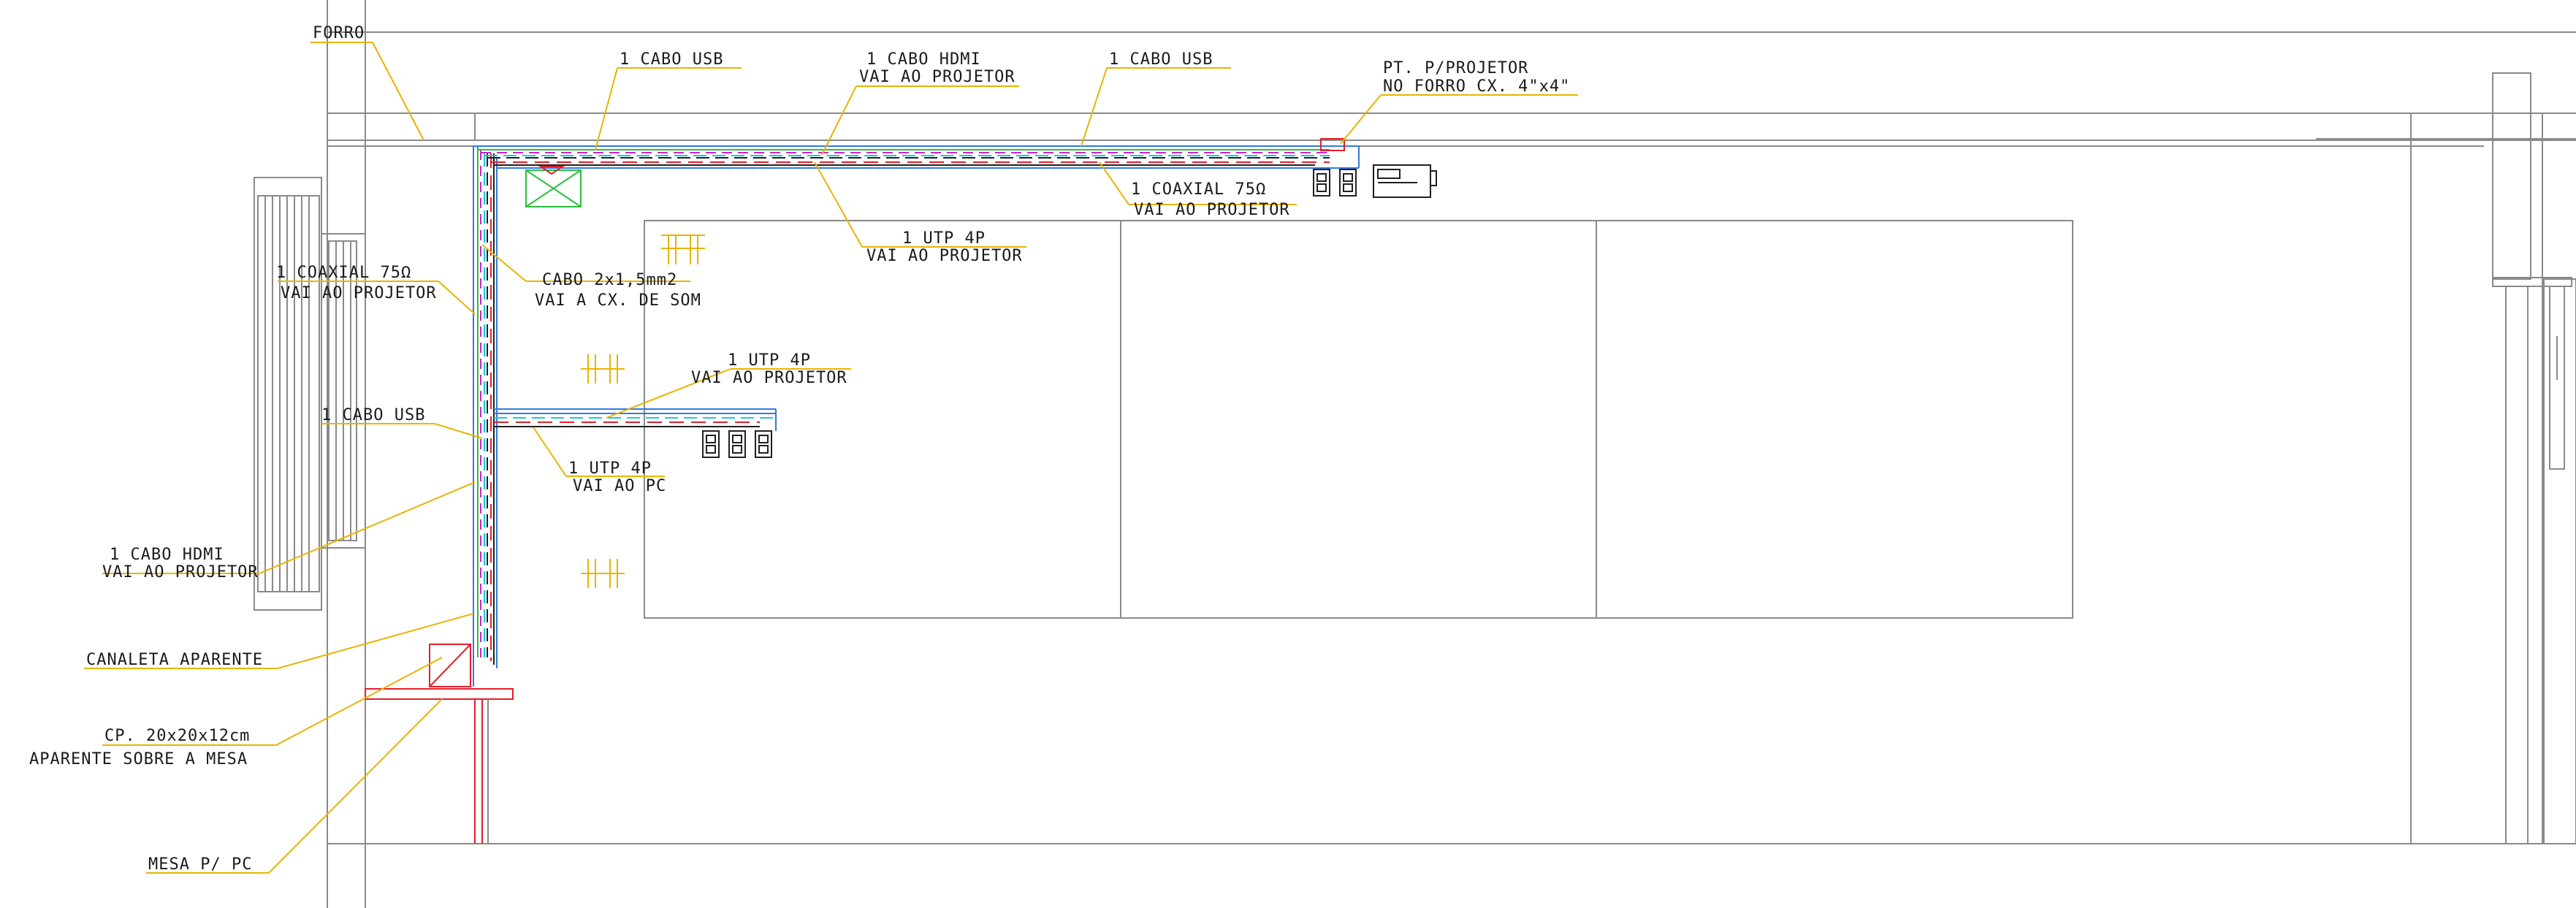  Describe the element at coordinates (181, 572) in the screenshot. I see `label-hdmi-left-line2: VAI AO PROJETOR` at that location.